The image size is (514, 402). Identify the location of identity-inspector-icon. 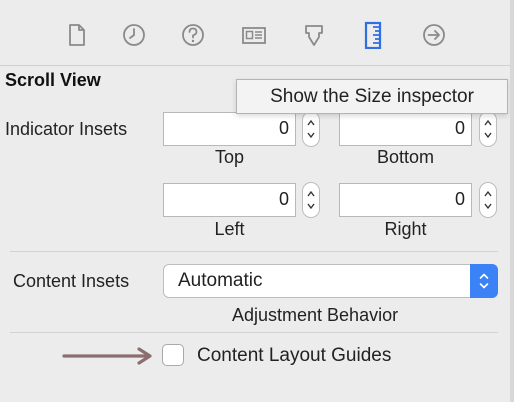
(254, 35).